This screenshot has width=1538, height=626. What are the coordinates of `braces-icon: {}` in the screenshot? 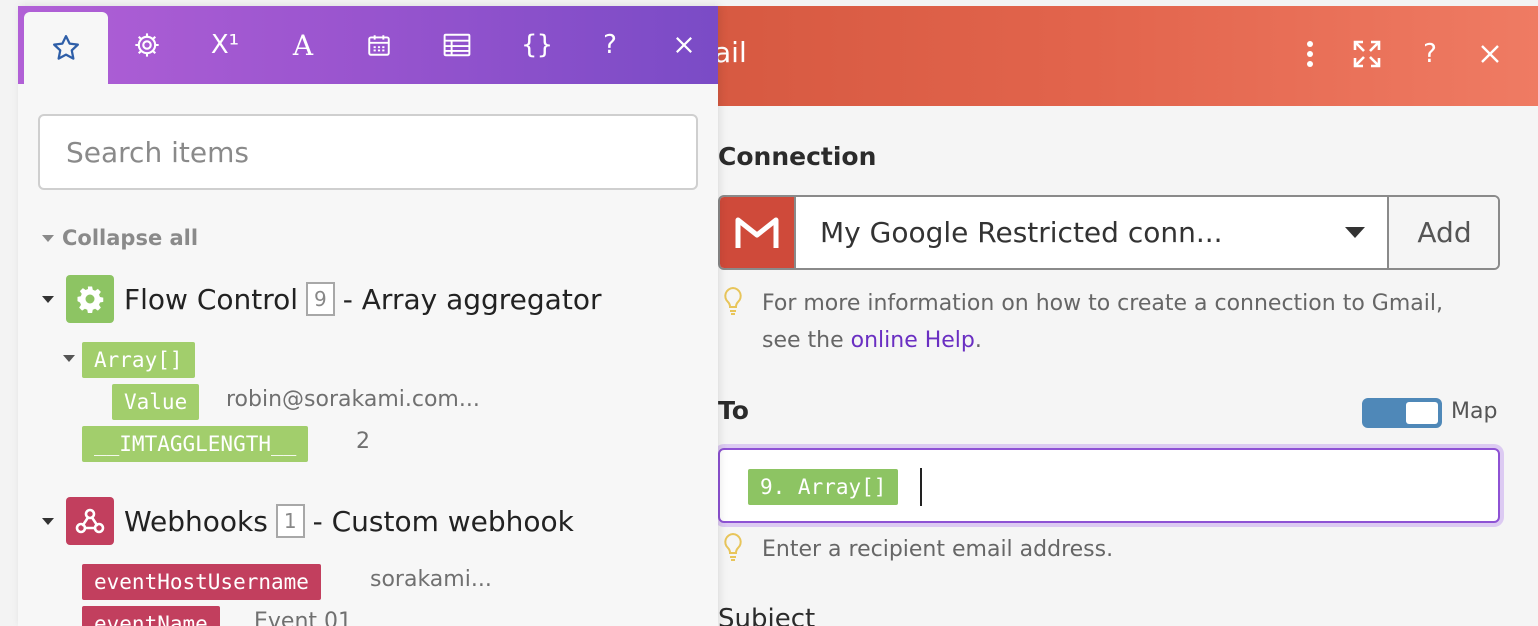 It's located at (537, 45).